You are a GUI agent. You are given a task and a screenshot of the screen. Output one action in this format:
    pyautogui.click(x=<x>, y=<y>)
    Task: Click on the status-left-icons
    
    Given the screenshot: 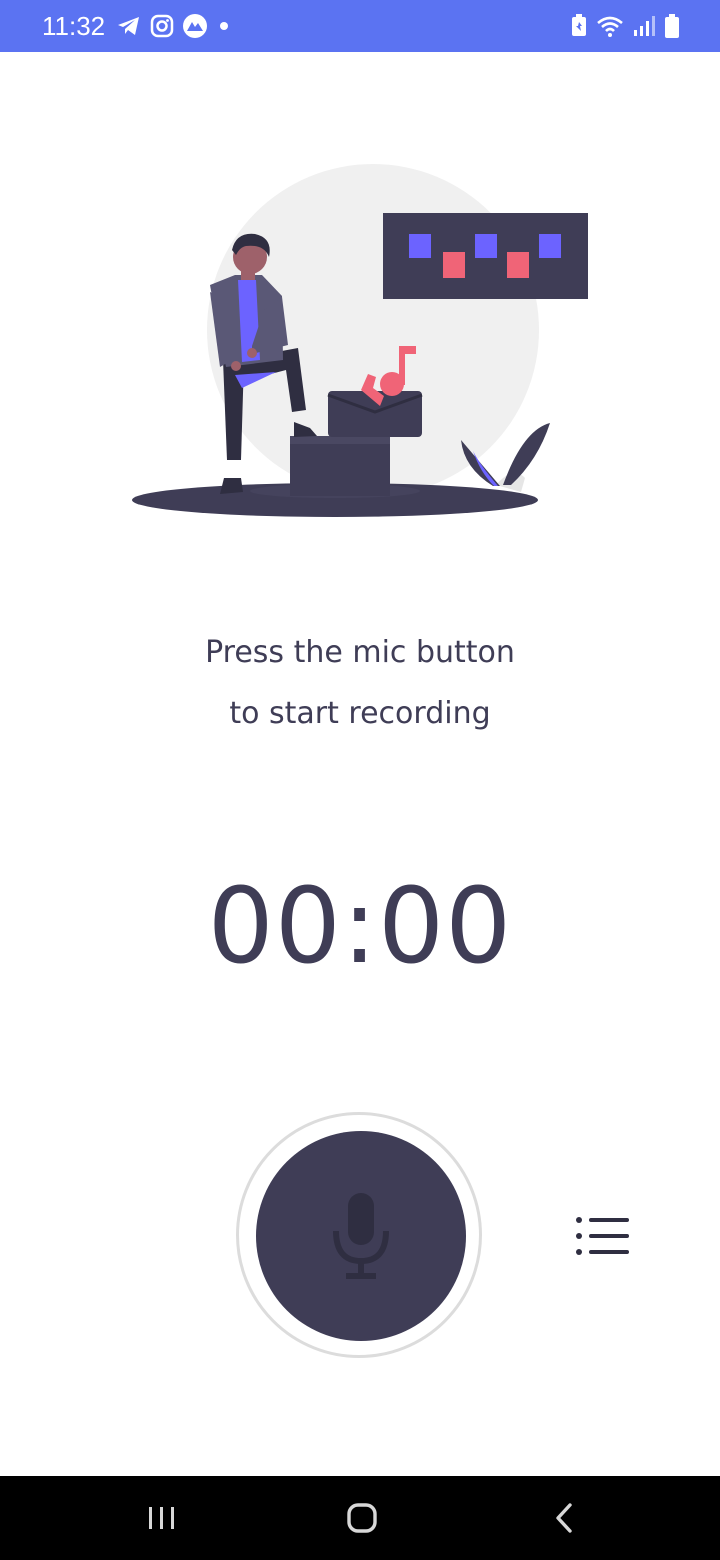 What is the action you would take?
    pyautogui.click(x=174, y=26)
    